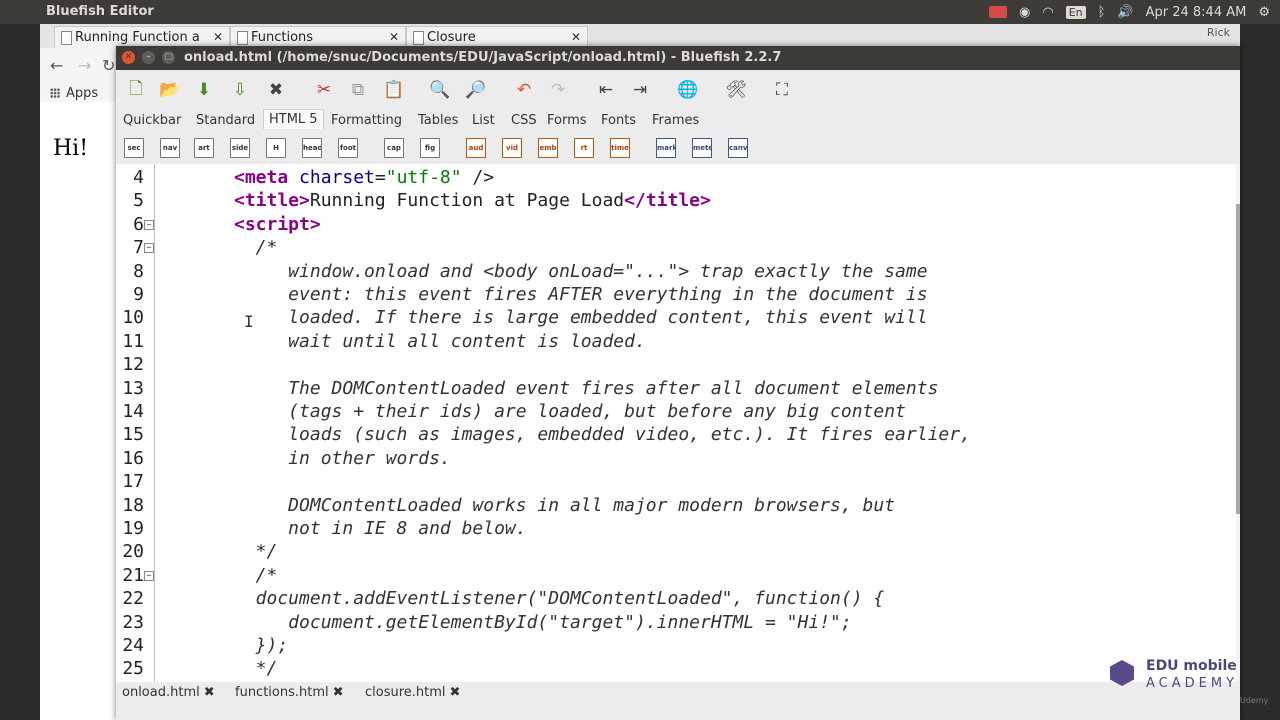 The height and width of the screenshot is (720, 1280). I want to click on line-number: 16, so click(133, 458).